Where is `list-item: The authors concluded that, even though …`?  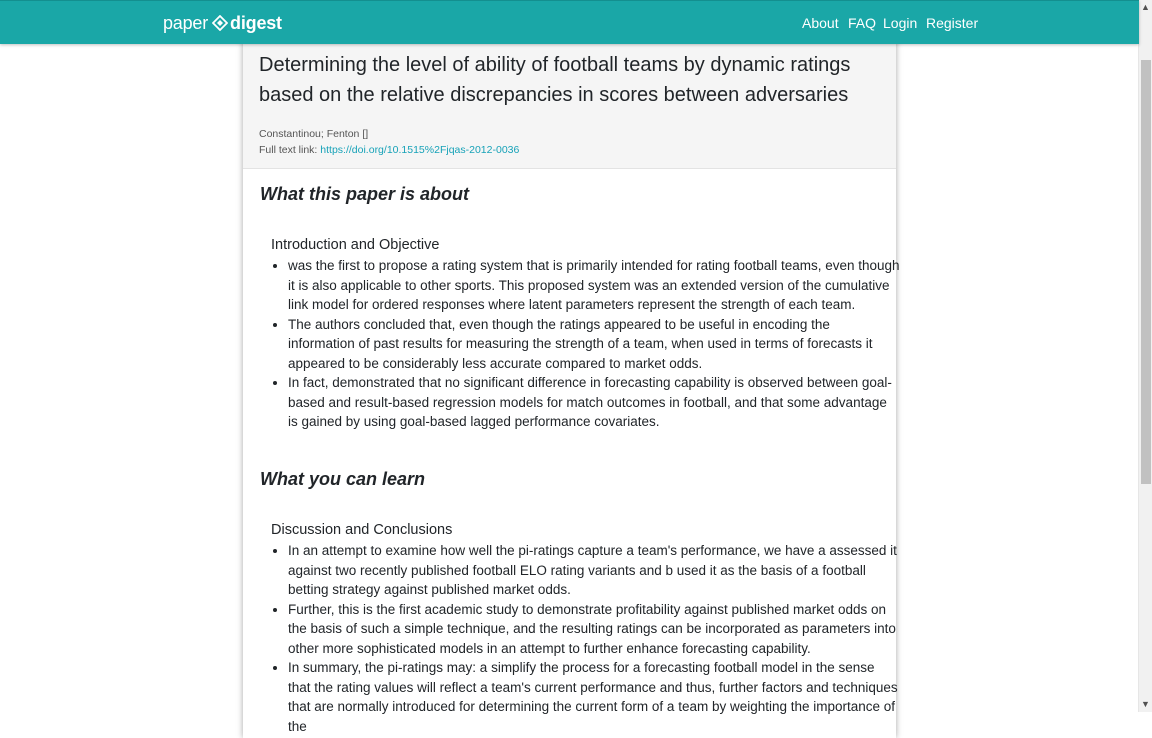
list-item: The authors concluded that, even though … is located at coordinates (594, 344).